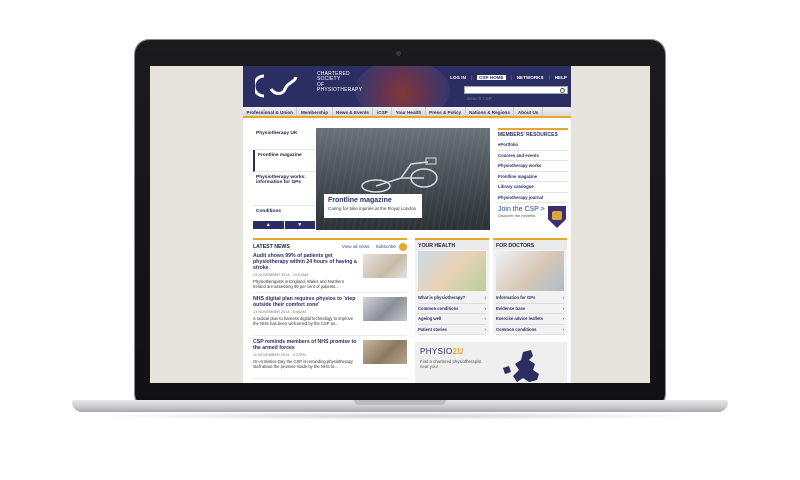 This screenshot has height=480, width=800. What do you see at coordinates (533, 217) in the screenshot?
I see `join-csp: Join the CSP > Discover the benefits` at bounding box center [533, 217].